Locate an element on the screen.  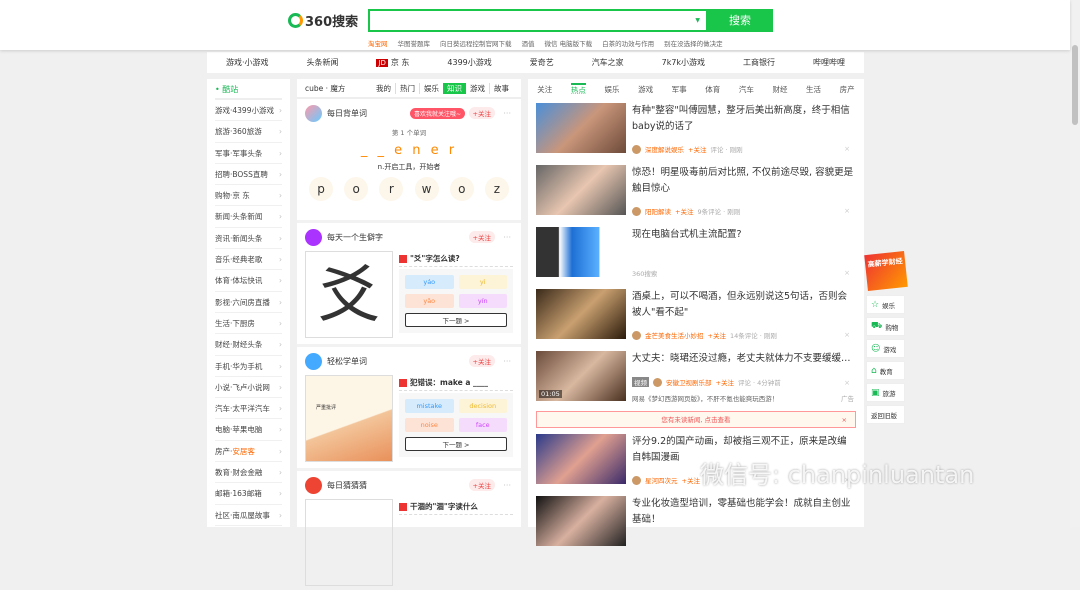
news-item: 现在电脑台式机主流配置? 360搜索 × is located at coordinates (696, 254).